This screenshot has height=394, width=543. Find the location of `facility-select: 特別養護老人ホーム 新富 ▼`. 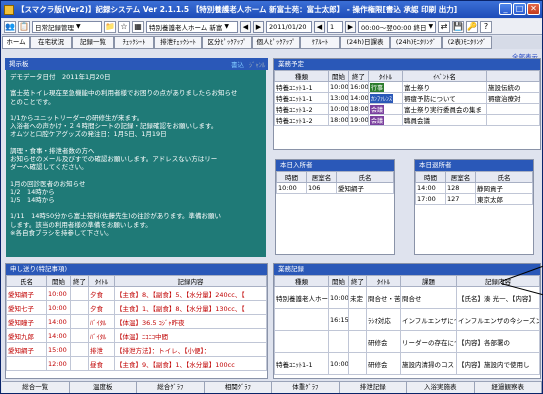

facility-select: 特別養護老人ホーム 新富 ▼ is located at coordinates (192, 26).